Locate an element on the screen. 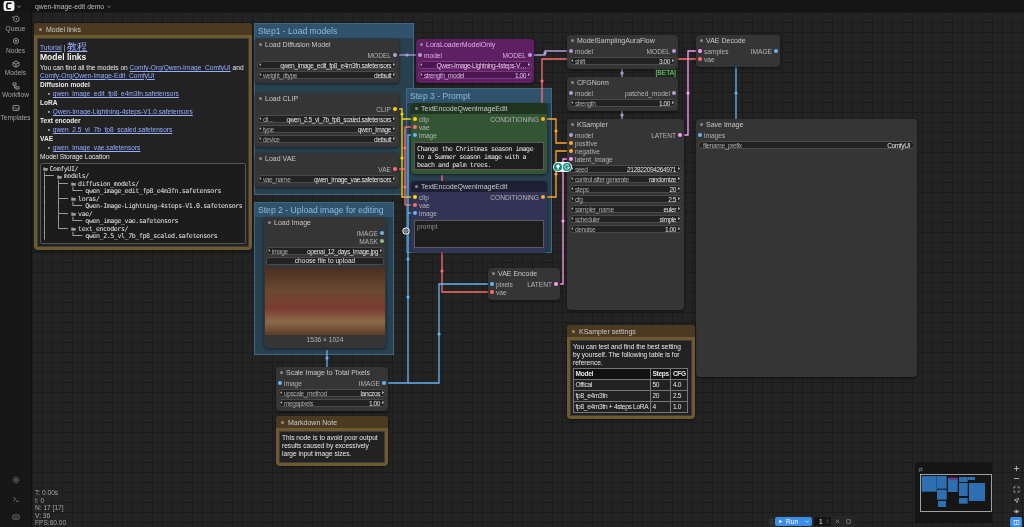  swap-arrows-icon is located at coordinates (920, 469).